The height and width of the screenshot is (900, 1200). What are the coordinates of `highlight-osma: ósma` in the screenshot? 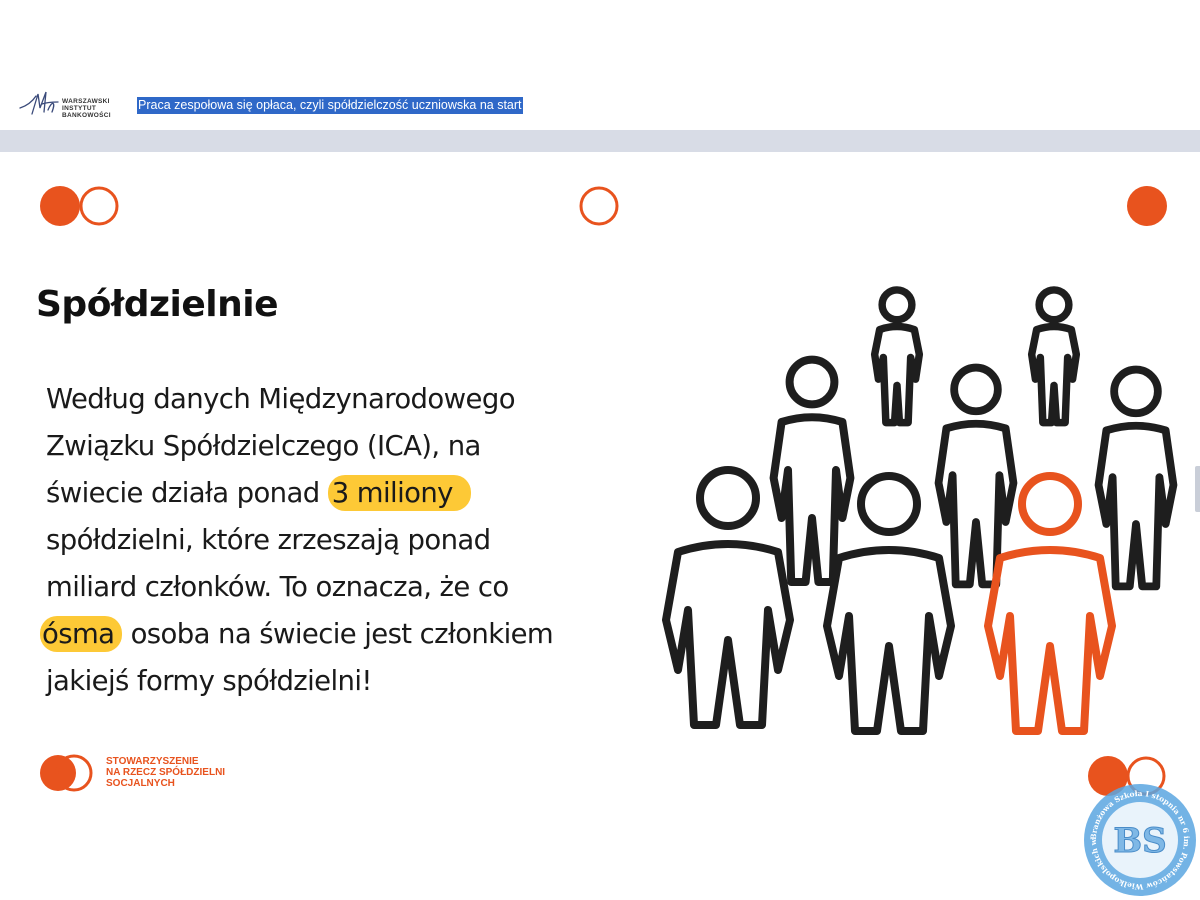 It's located at (81, 634).